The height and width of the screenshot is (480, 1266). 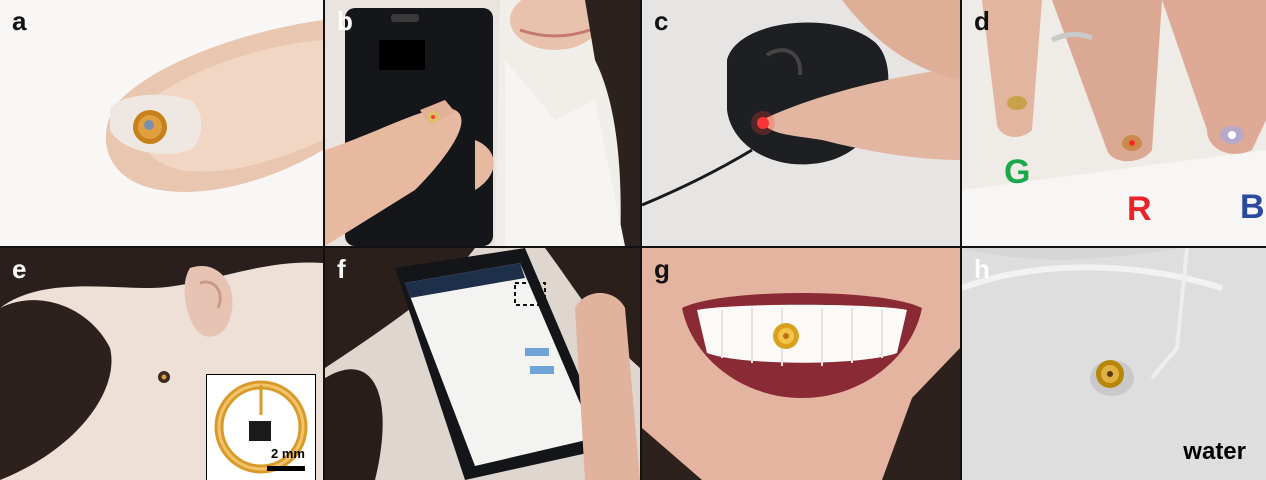 What do you see at coordinates (982, 21) in the screenshot?
I see `panel-label: d` at bounding box center [982, 21].